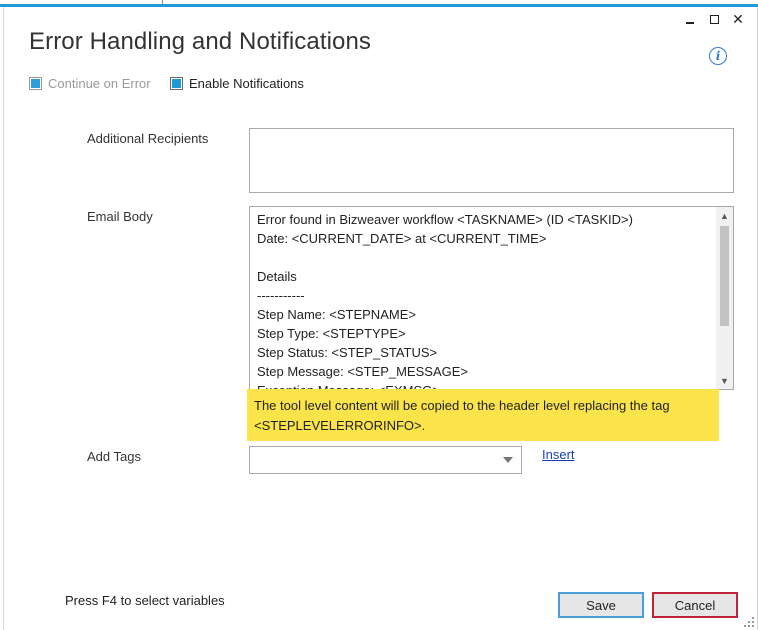 Image resolution: width=758 pixels, height=630 pixels. I want to click on dialog-title: Error Handling and Notifications, so click(200, 41).